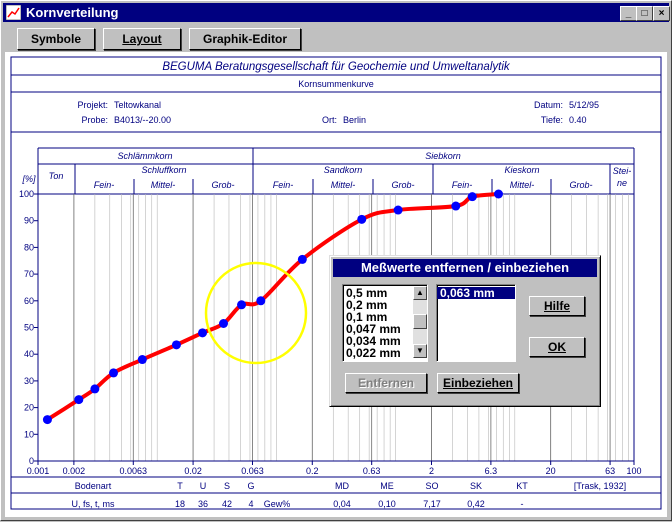 The height and width of the screenshot is (522, 672). What do you see at coordinates (250, 504) in the screenshot?
I see `stats-value-cell: 4` at bounding box center [250, 504].